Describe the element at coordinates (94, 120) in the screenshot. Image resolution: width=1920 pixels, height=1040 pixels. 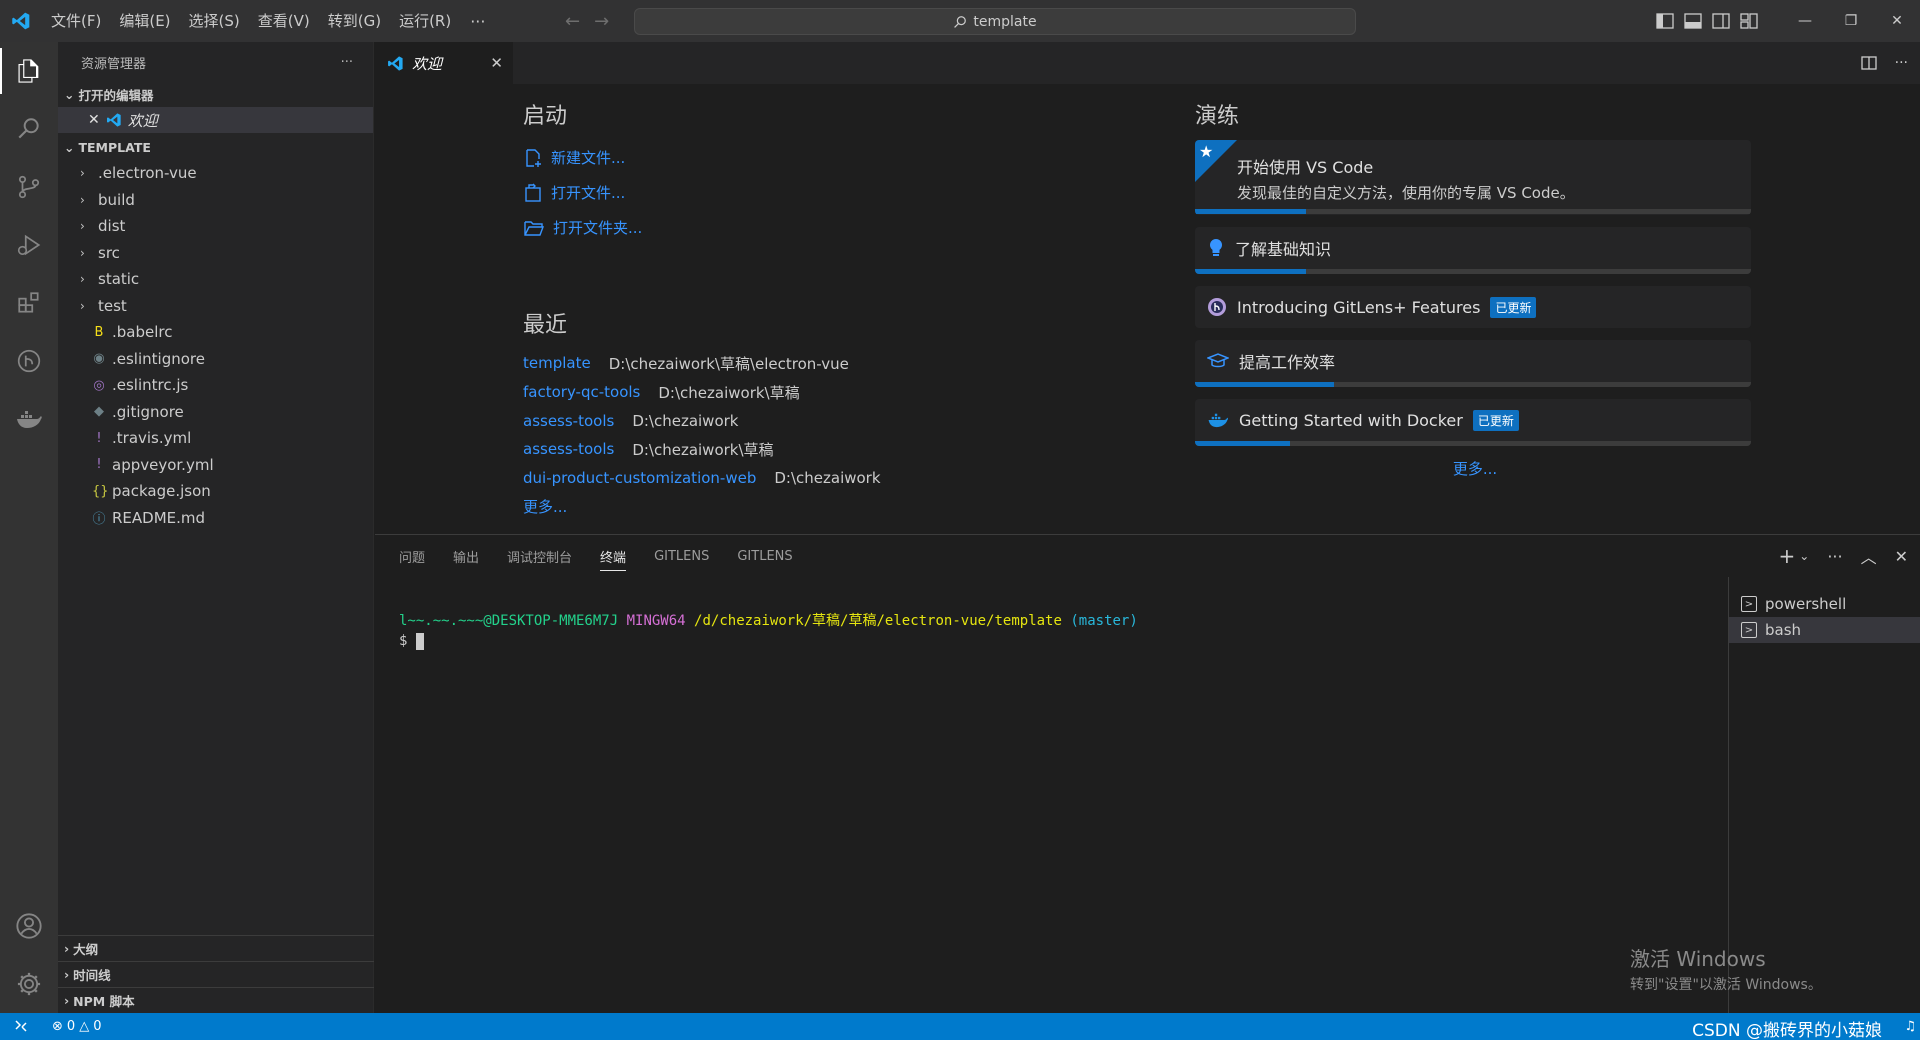
I see `close-icon: ✕` at that location.